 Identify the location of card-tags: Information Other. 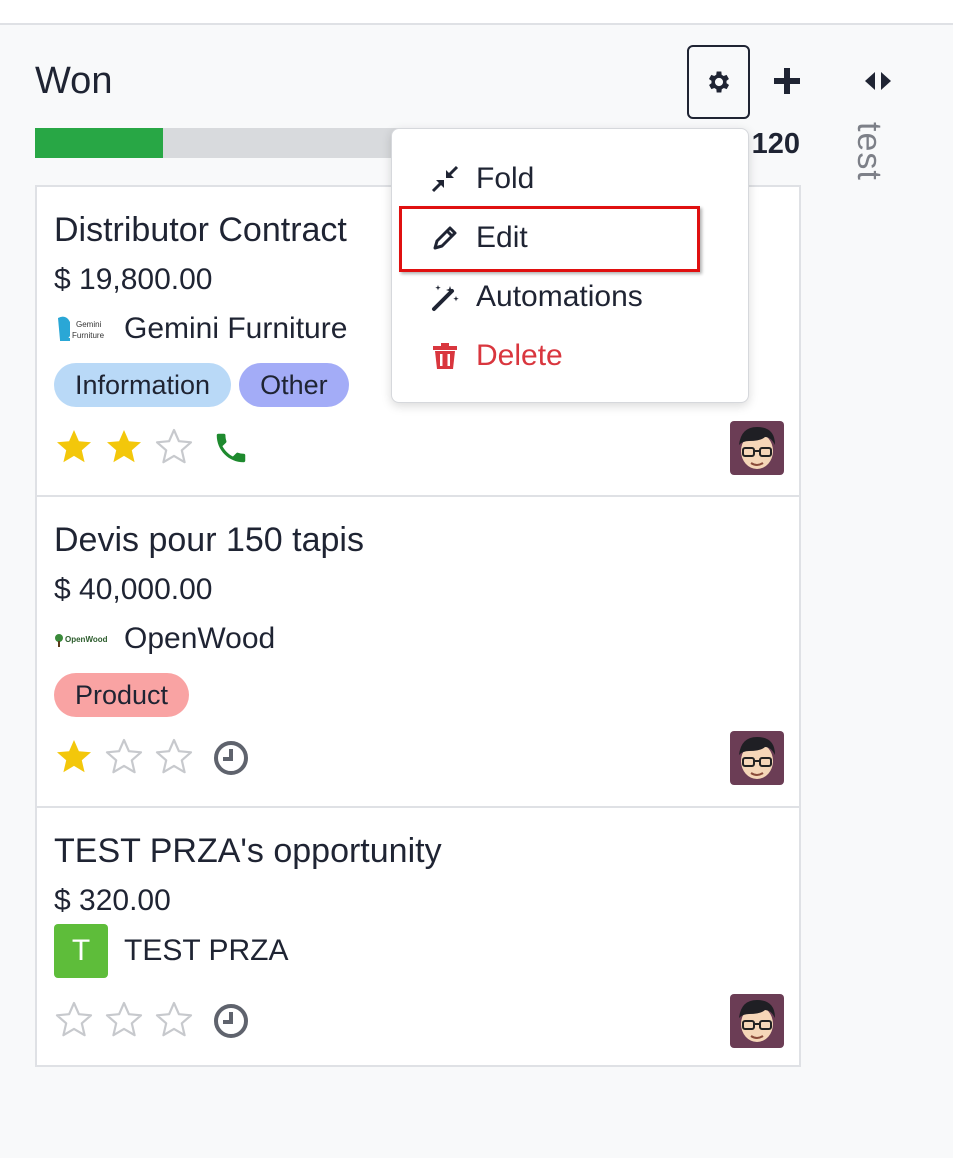
(201, 385).